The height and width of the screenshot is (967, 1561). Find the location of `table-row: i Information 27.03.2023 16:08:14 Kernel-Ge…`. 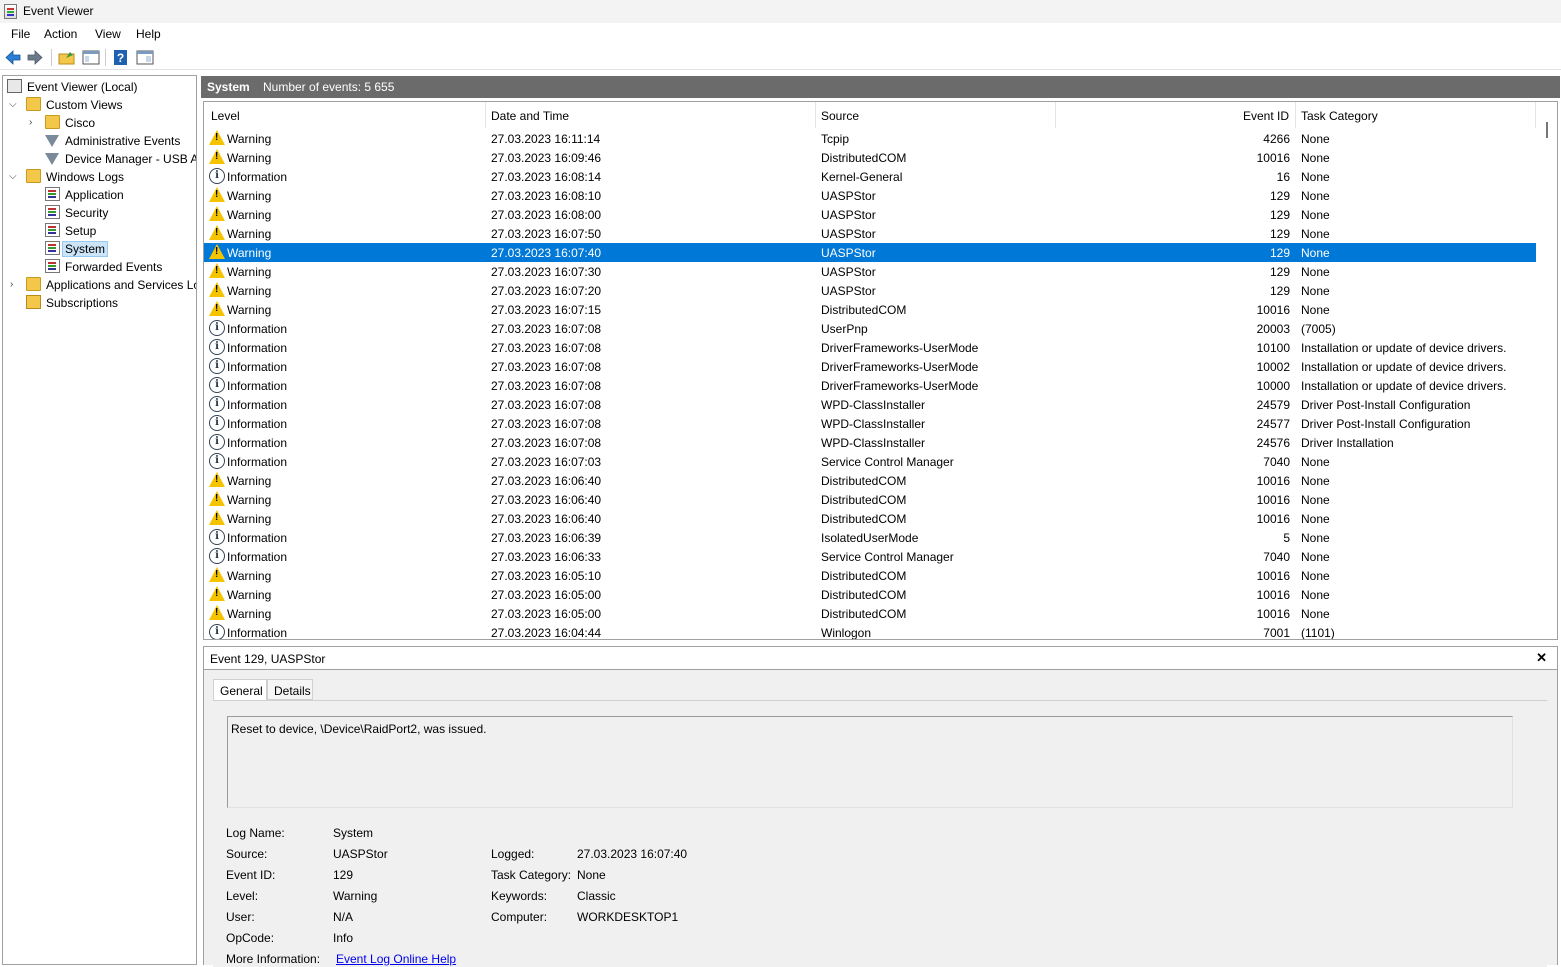

table-row: i Information 27.03.2023 16:08:14 Kernel-Ge… is located at coordinates (870, 176).